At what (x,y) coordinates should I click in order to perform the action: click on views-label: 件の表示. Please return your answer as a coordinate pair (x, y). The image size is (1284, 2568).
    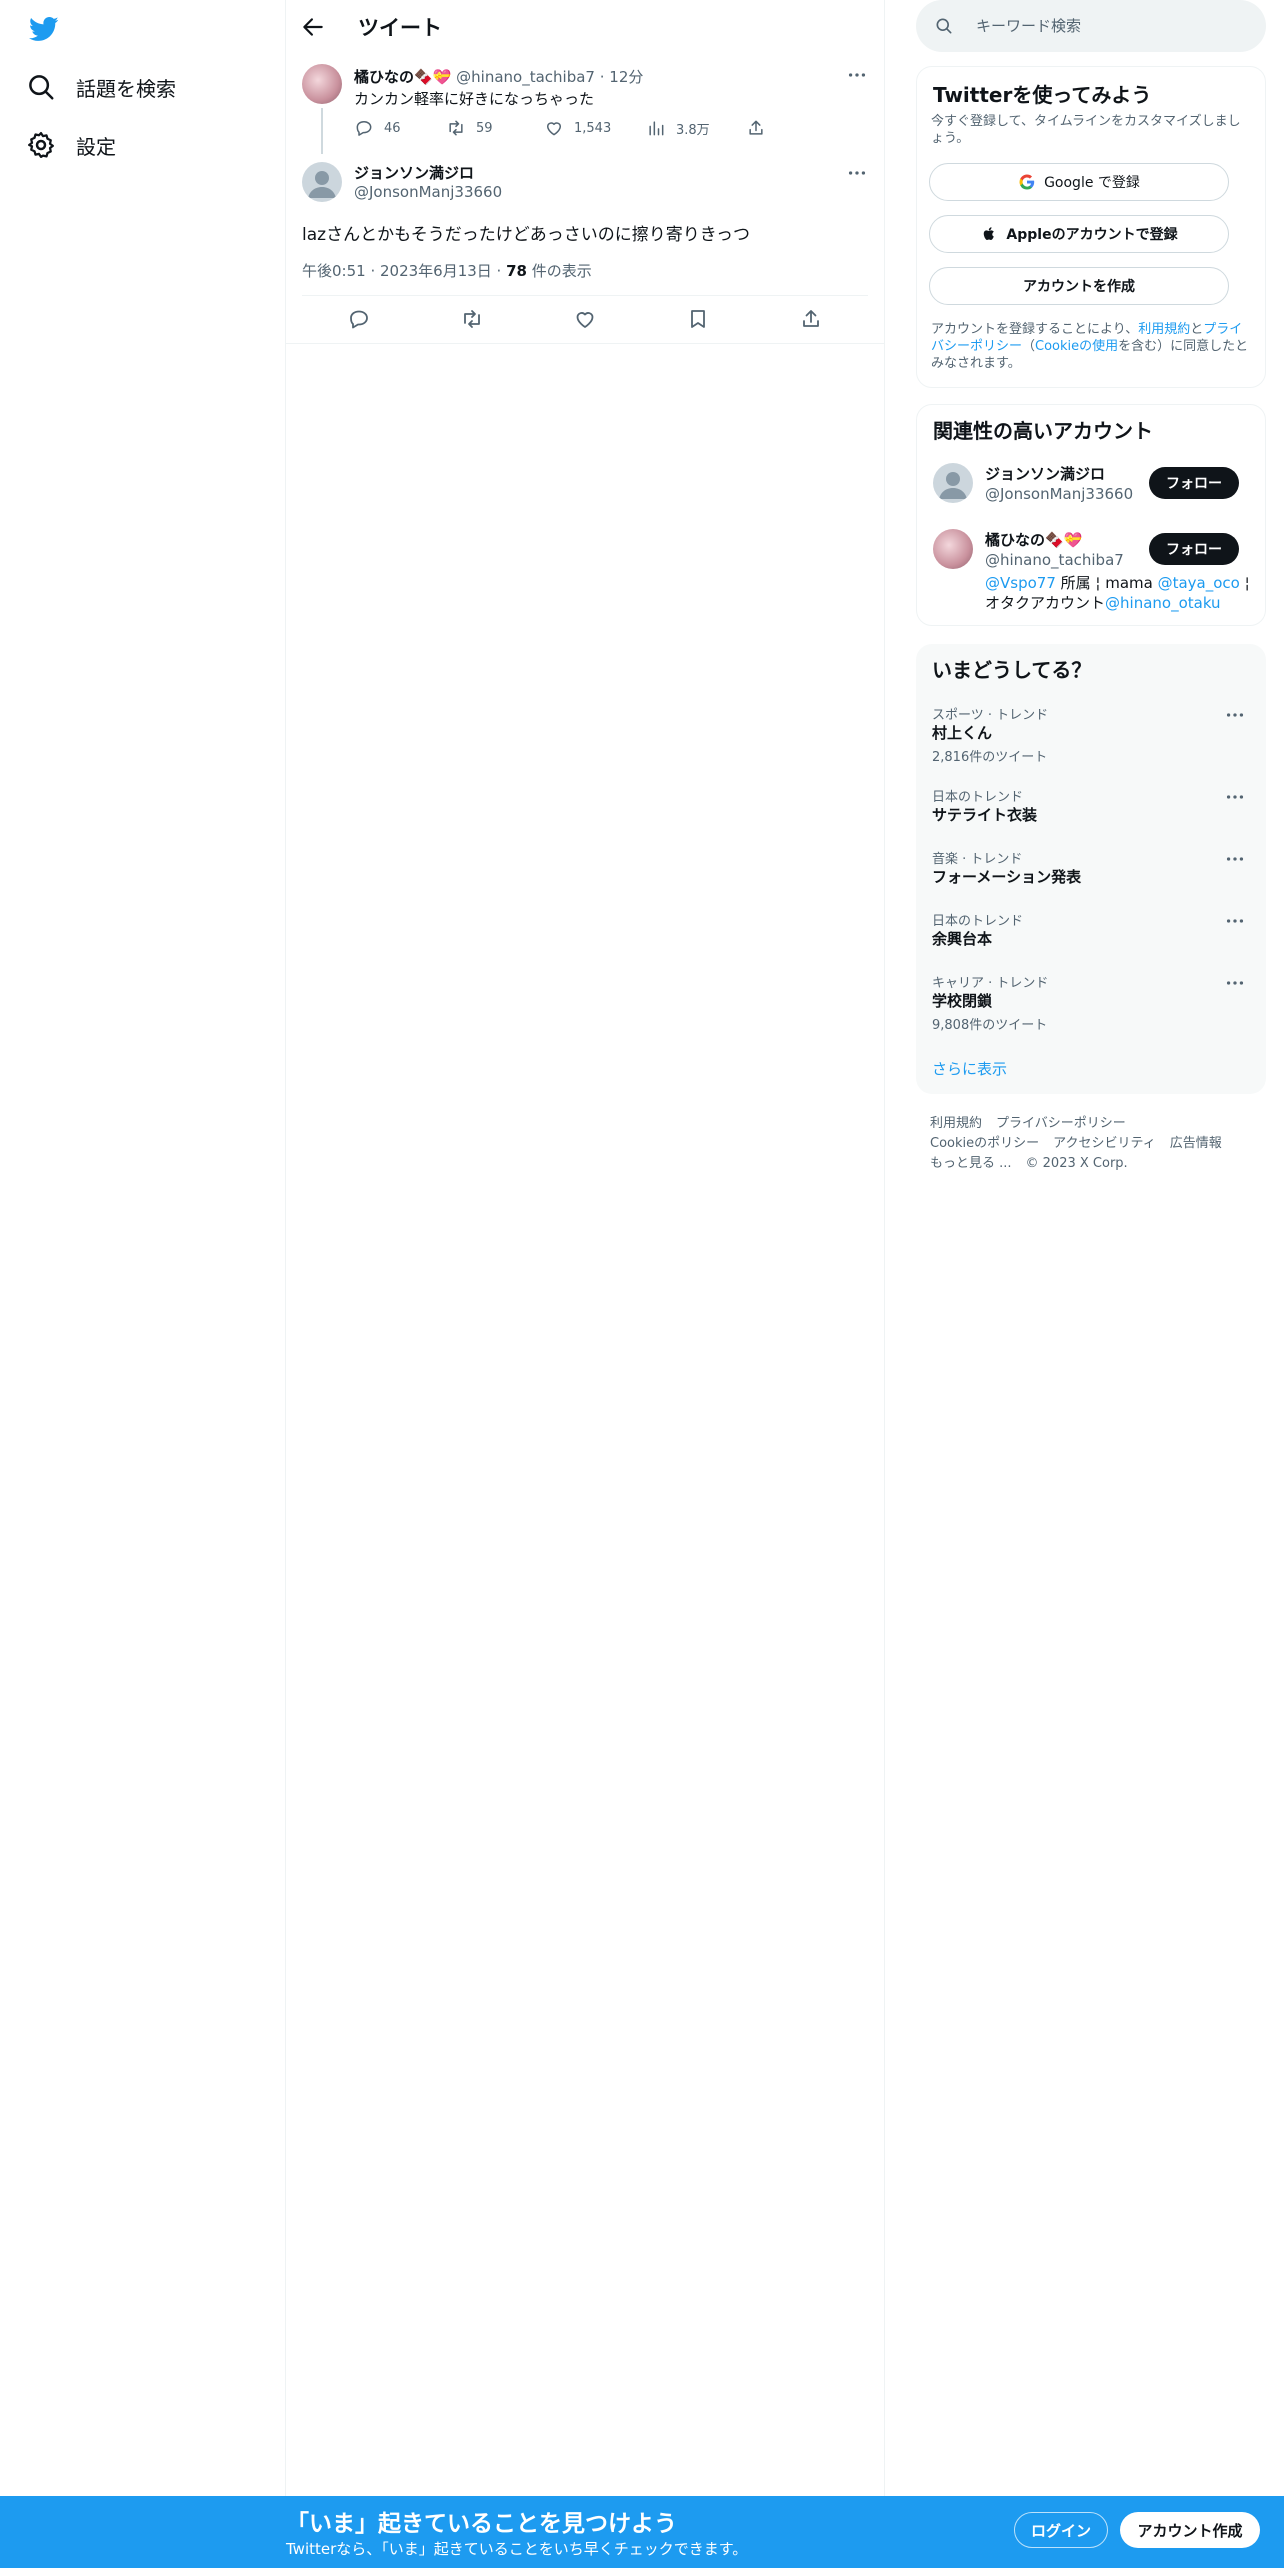
    Looking at the image, I should click on (559, 271).